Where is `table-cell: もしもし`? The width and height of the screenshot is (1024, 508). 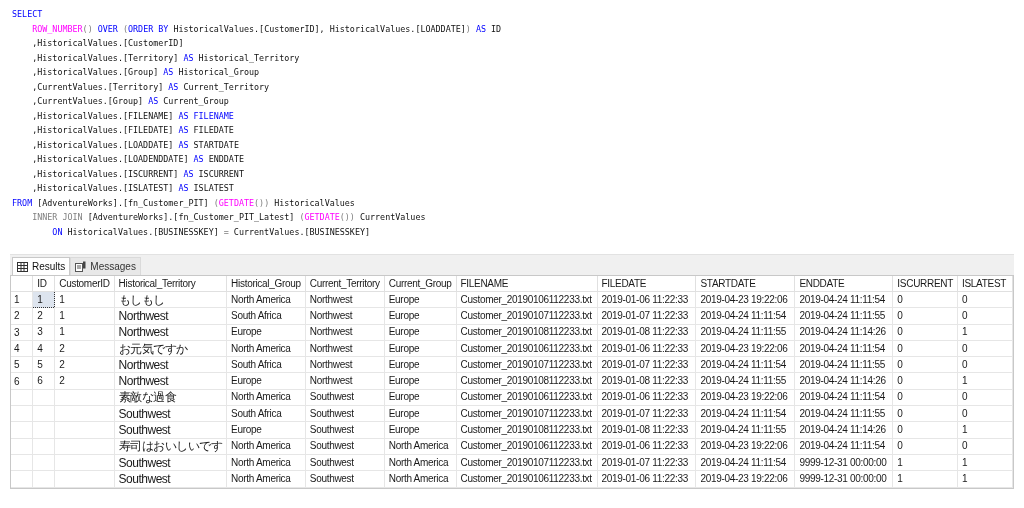 table-cell: もしもし is located at coordinates (170, 299).